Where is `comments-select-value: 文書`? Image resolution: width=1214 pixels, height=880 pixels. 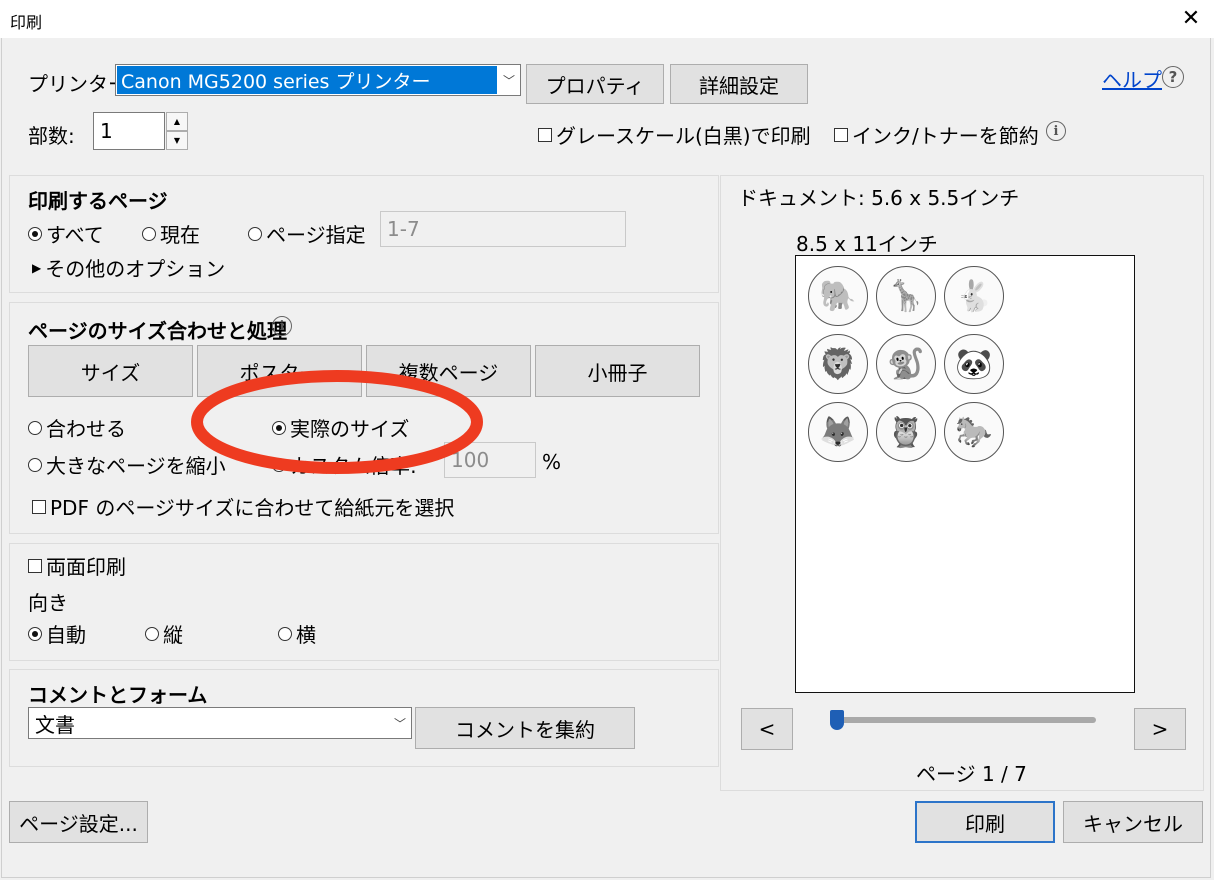 comments-select-value: 文書 is located at coordinates (55, 724).